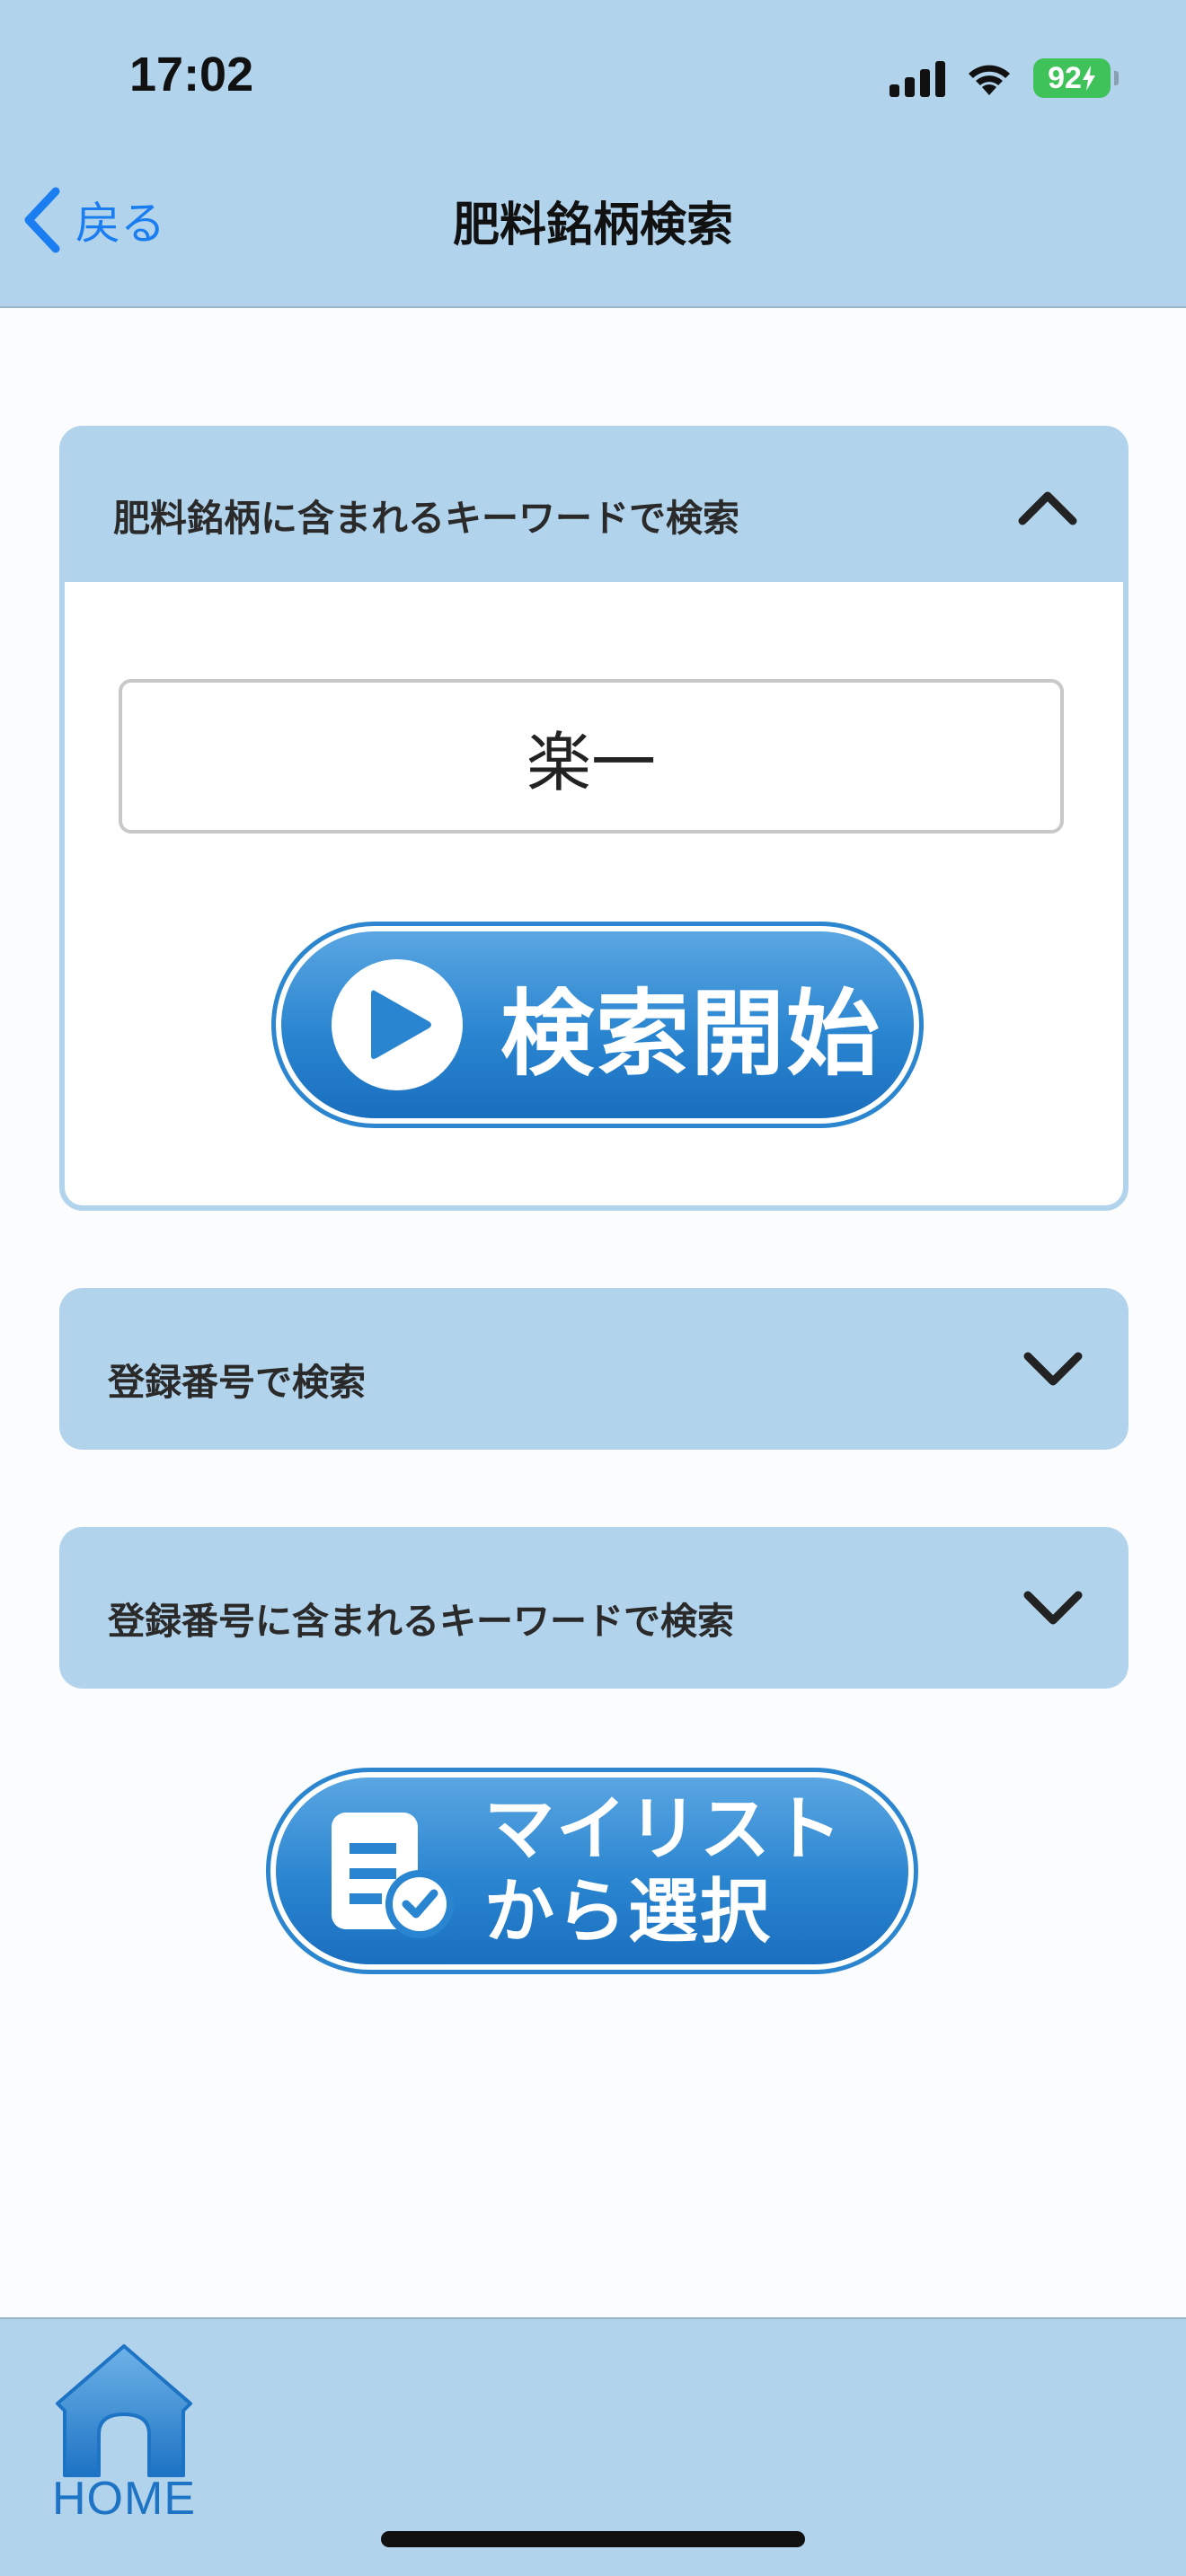  What do you see at coordinates (1047, 508) in the screenshot?
I see `chevron-up-icon` at bounding box center [1047, 508].